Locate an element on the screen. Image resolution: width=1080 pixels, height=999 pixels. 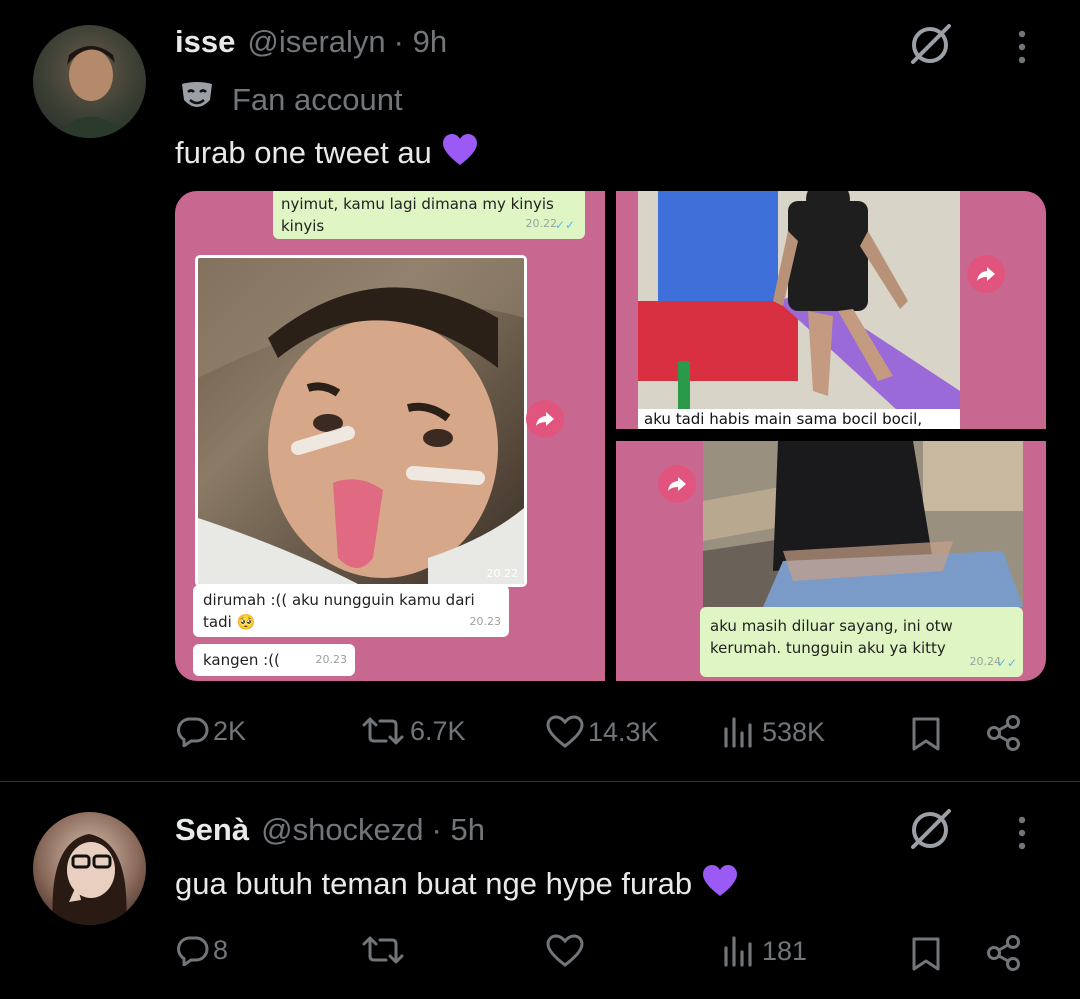
repost-count: 6.7K is located at coordinates (438, 730).